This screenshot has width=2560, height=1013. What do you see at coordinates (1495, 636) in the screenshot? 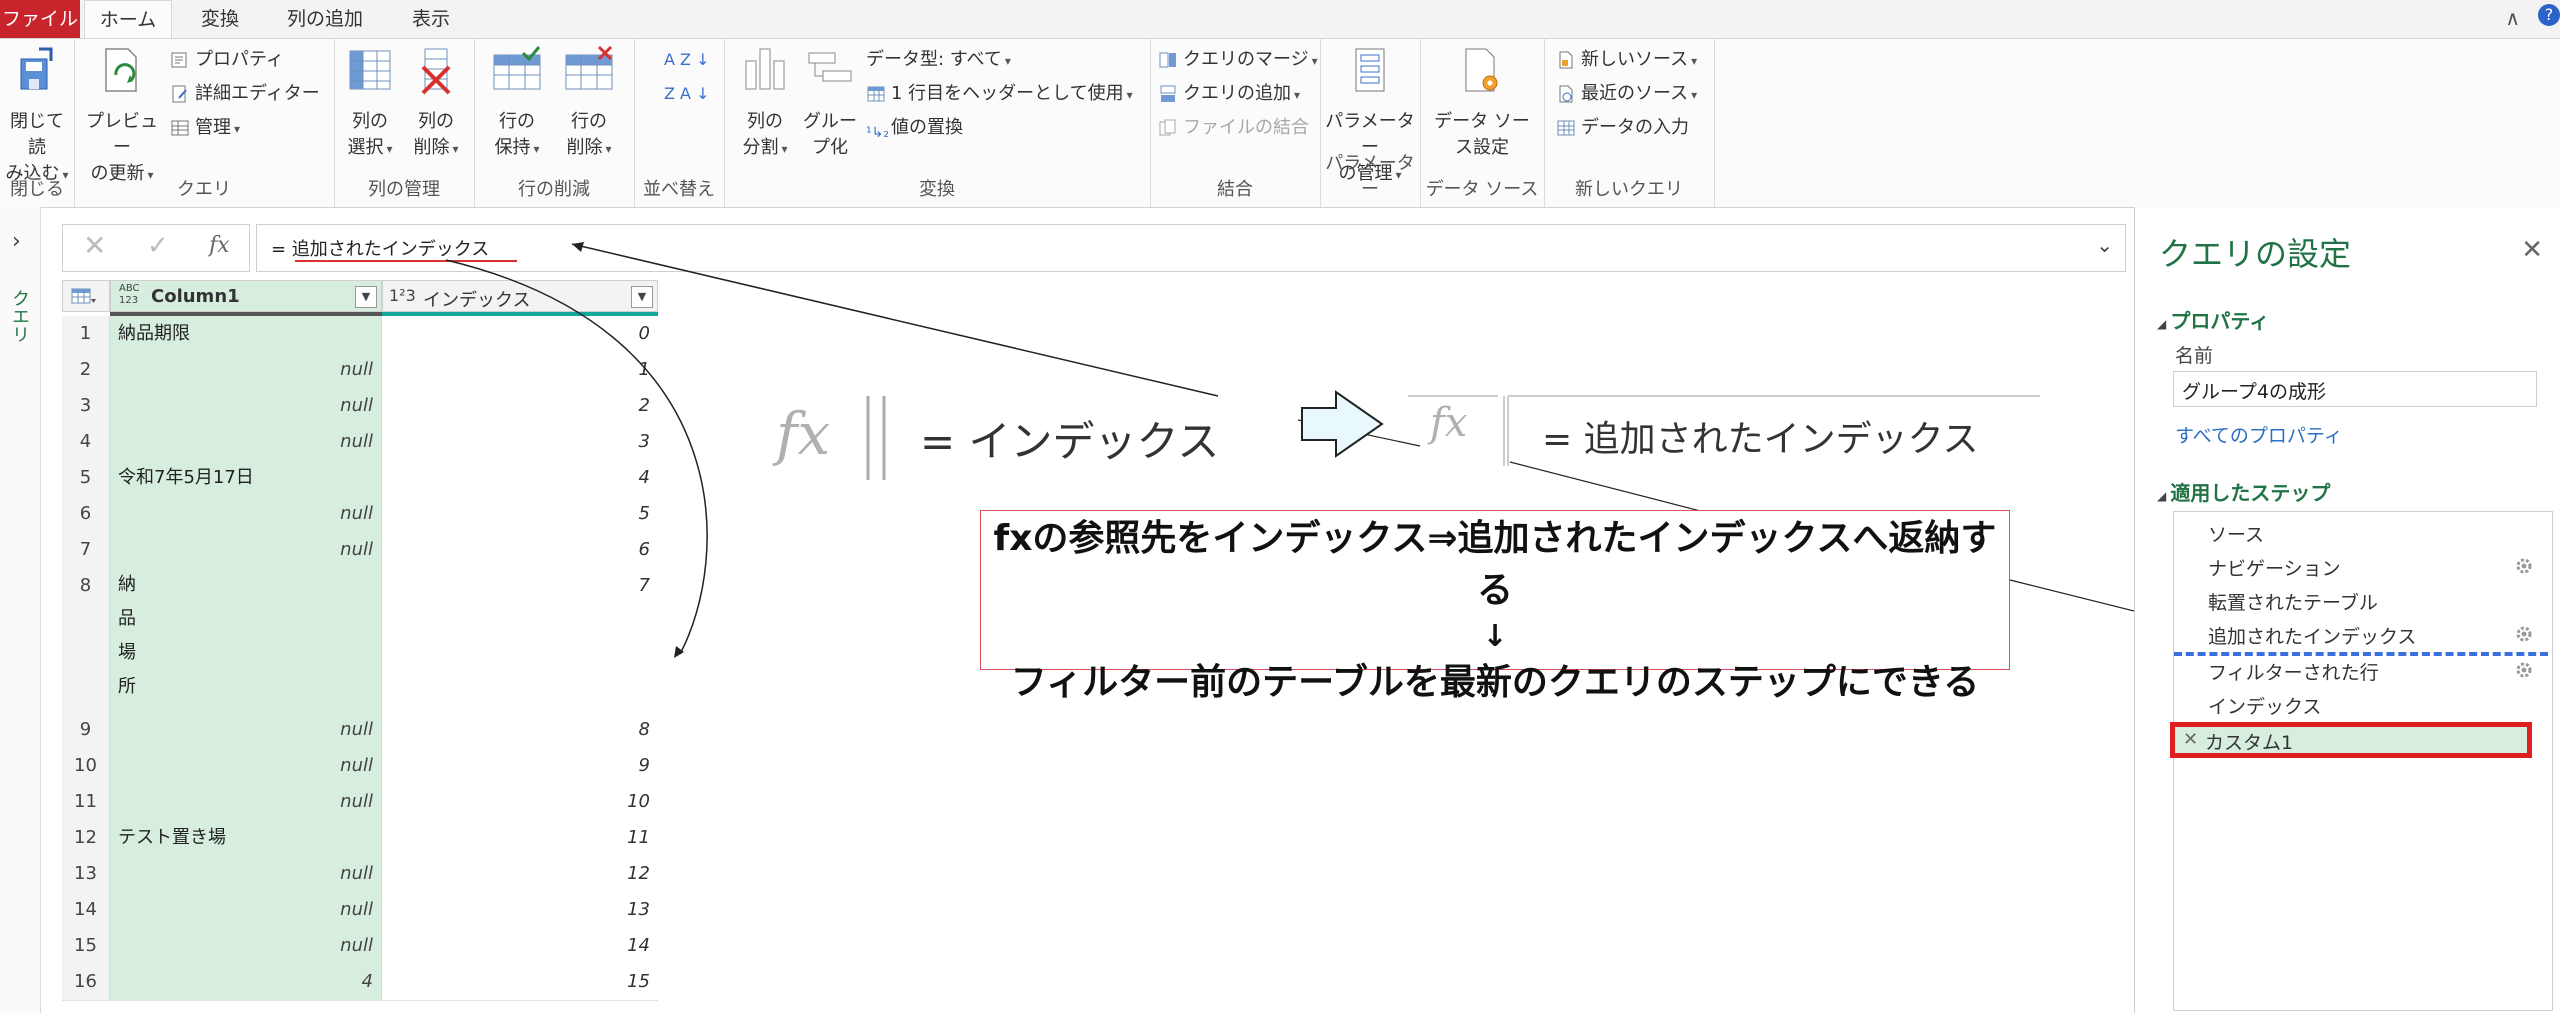
I see `callout-line-2: ↓` at bounding box center [1495, 636].